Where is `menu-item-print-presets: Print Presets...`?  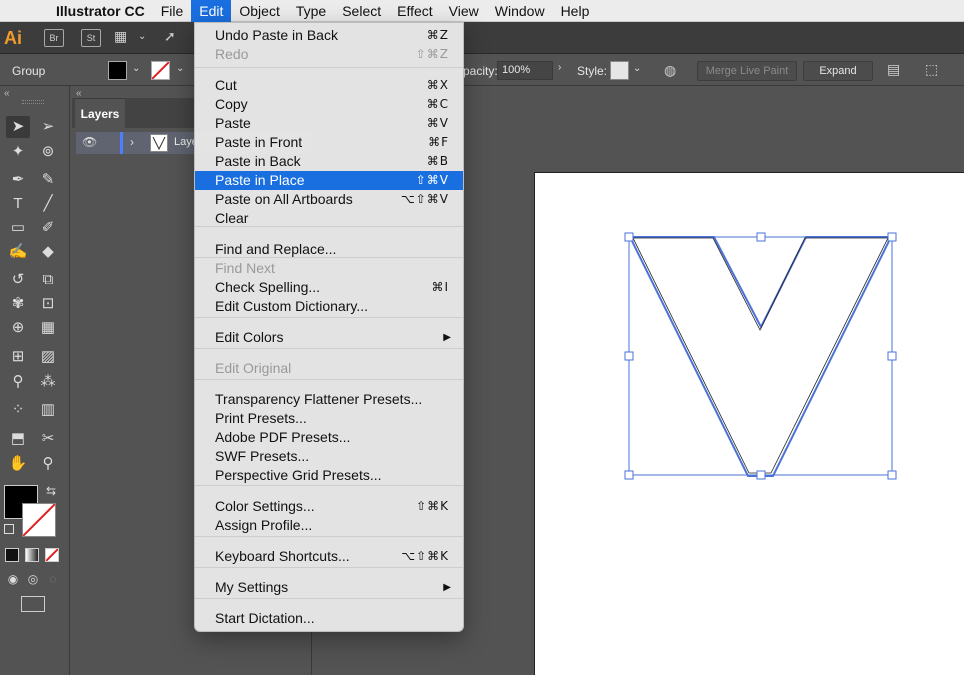
menu-item-print-presets: Print Presets... is located at coordinates (329, 418).